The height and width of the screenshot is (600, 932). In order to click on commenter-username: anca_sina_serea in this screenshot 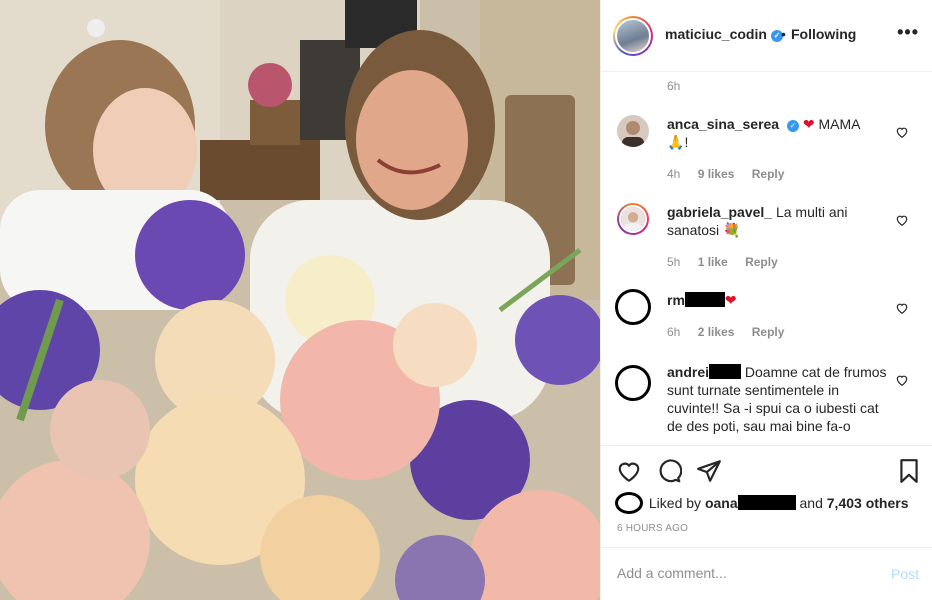, I will do `click(723, 124)`.